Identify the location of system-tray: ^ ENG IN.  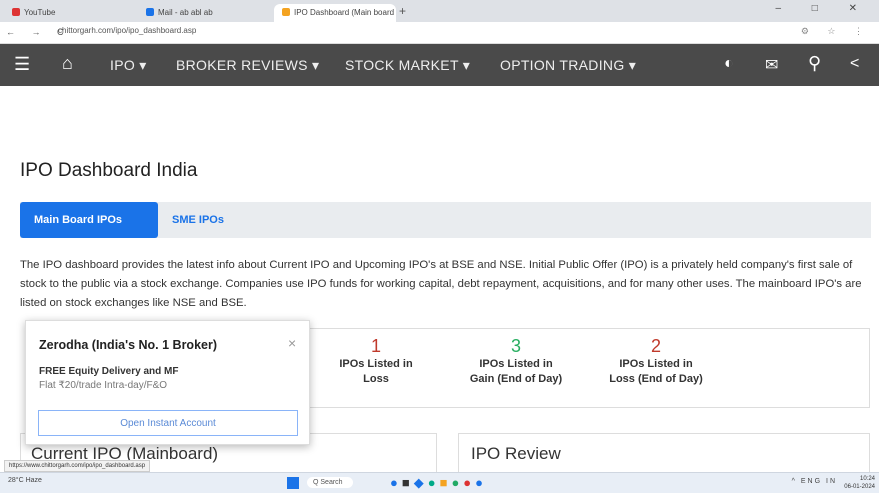
(814, 481).